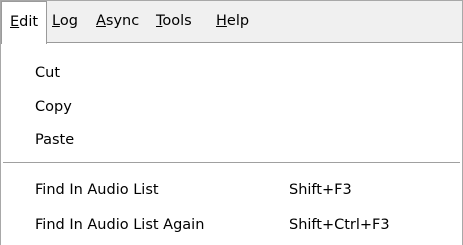  I want to click on menu-async-label: sync, so click(122, 21).